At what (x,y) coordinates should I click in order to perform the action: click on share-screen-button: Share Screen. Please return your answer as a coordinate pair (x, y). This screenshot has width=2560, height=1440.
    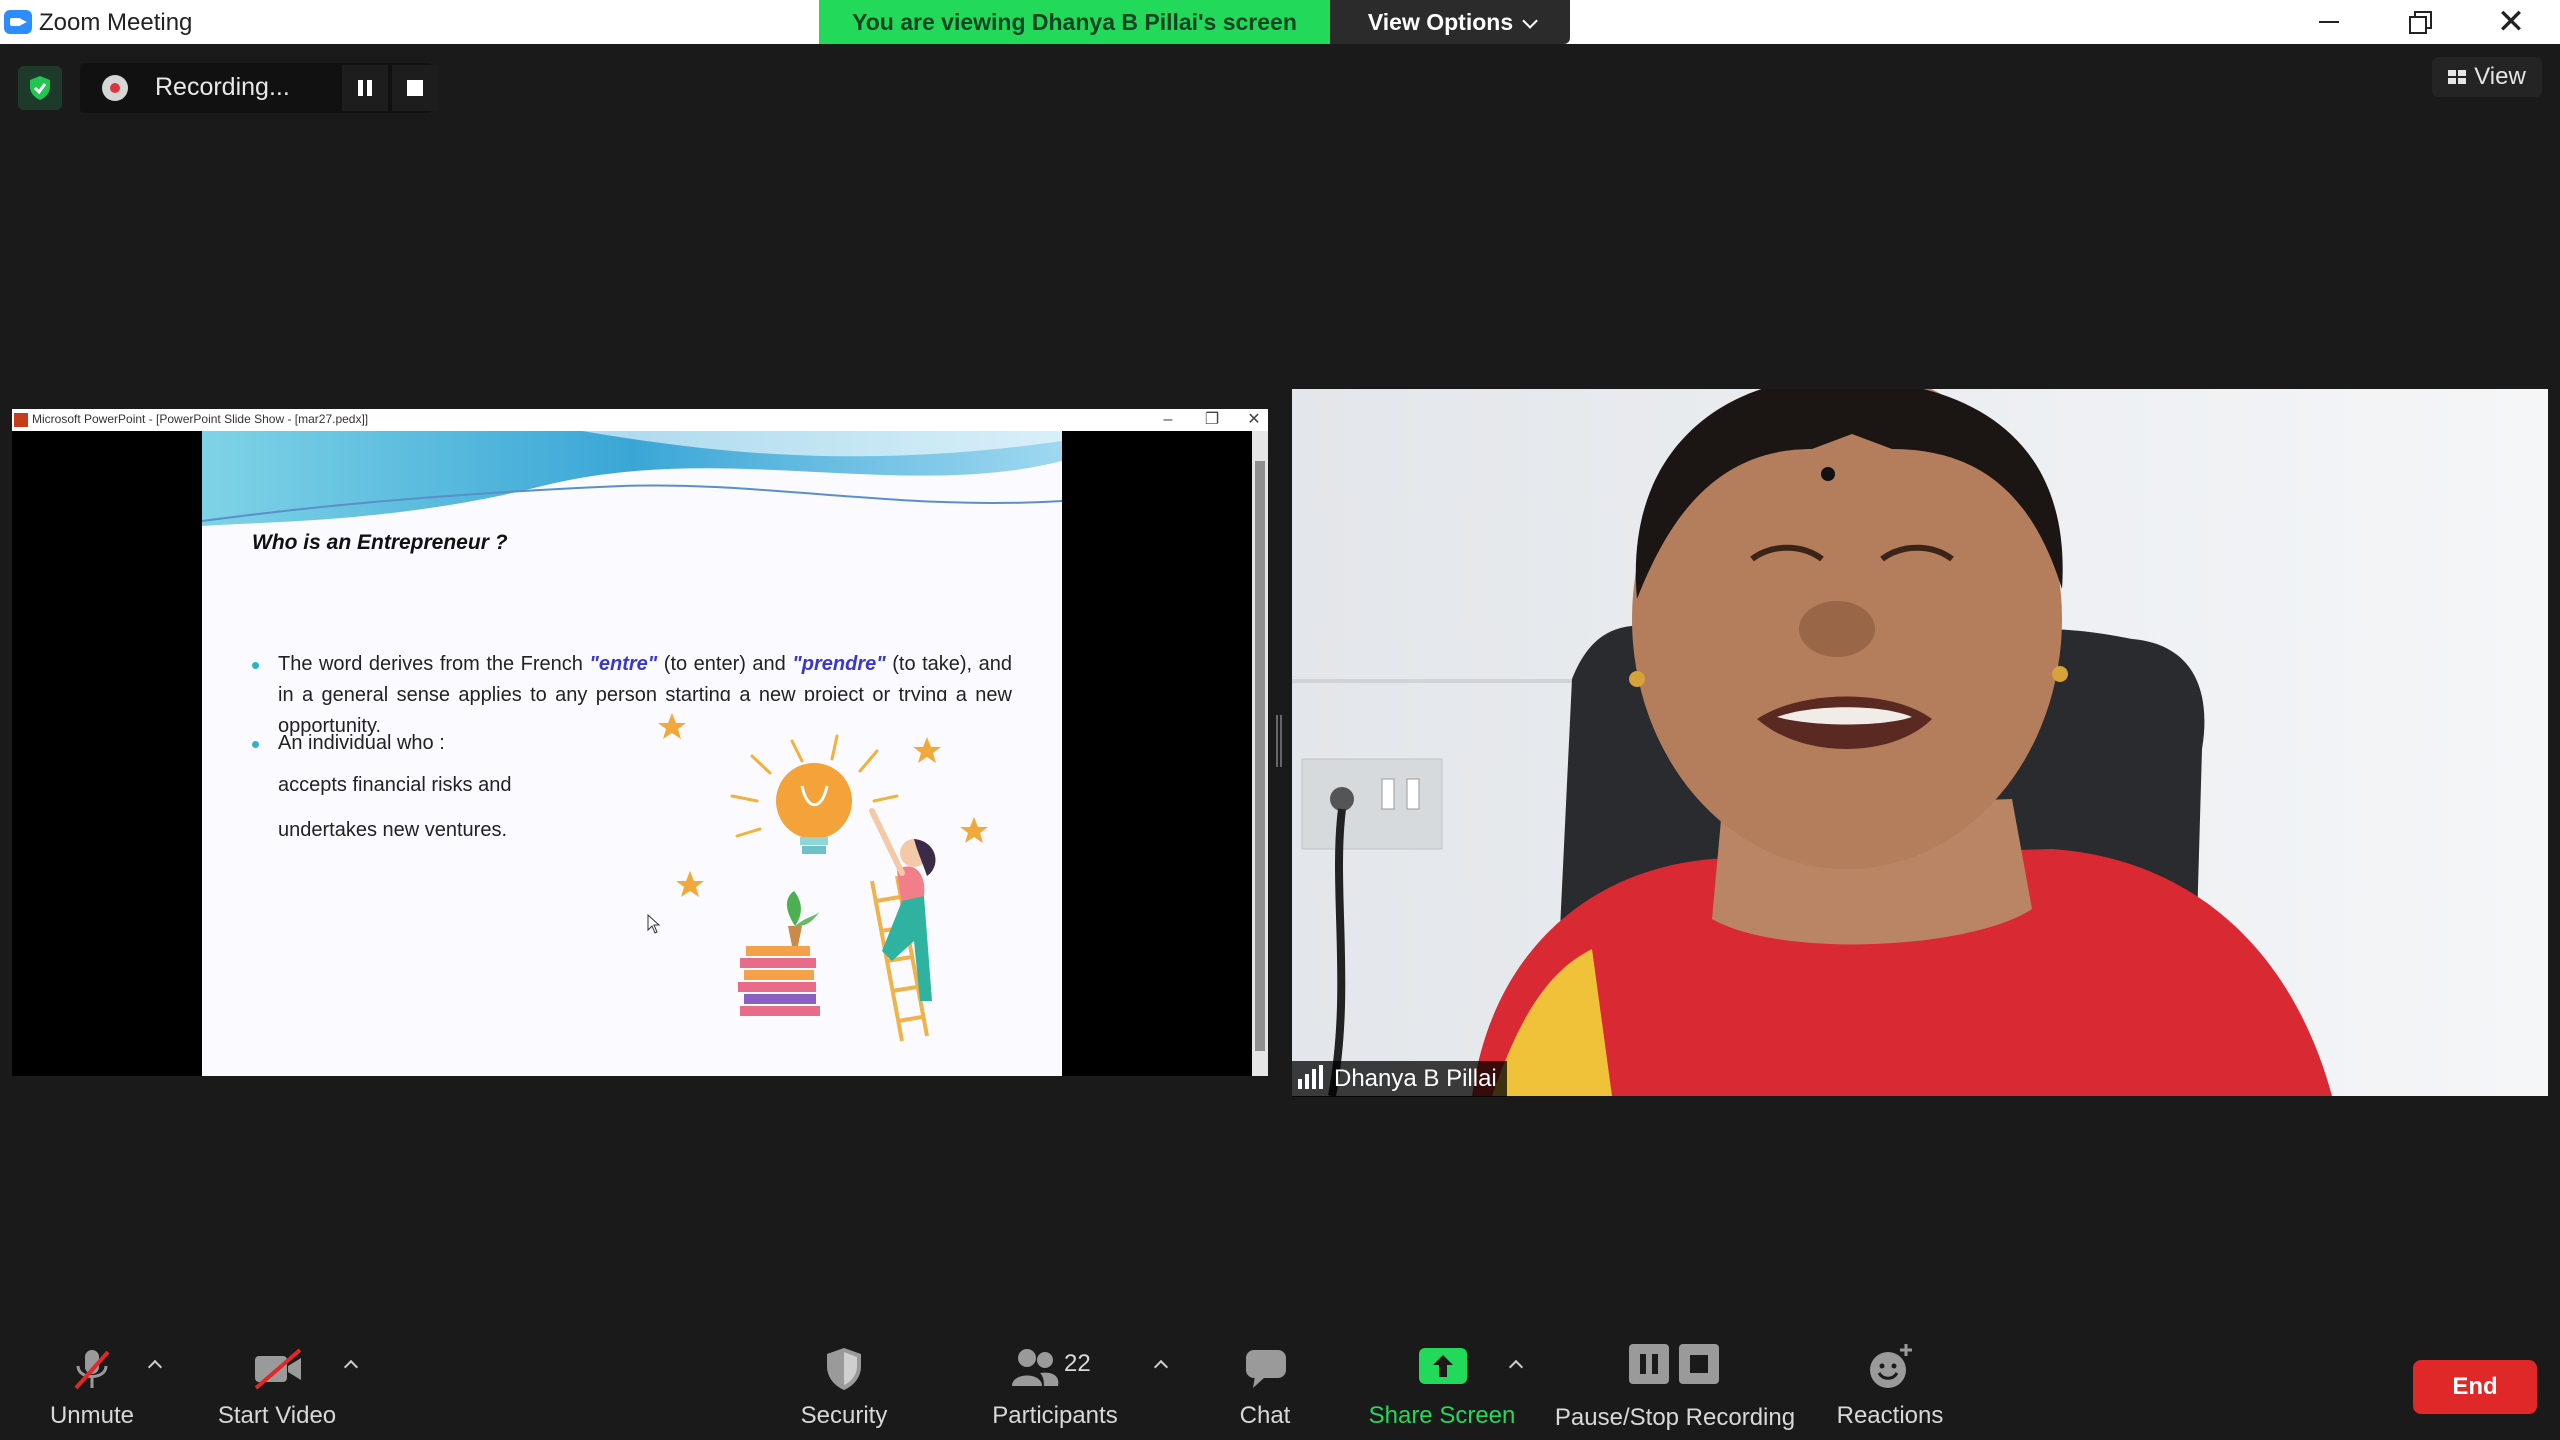
    Looking at the image, I should click on (1442, 1380).